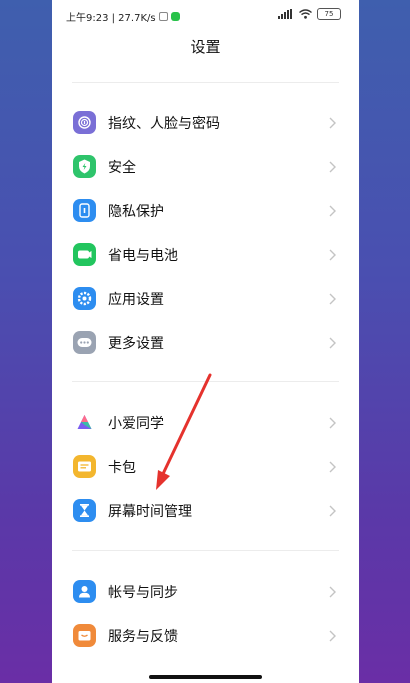 The height and width of the screenshot is (683, 410). I want to click on xiaoai-icon, so click(84, 422).